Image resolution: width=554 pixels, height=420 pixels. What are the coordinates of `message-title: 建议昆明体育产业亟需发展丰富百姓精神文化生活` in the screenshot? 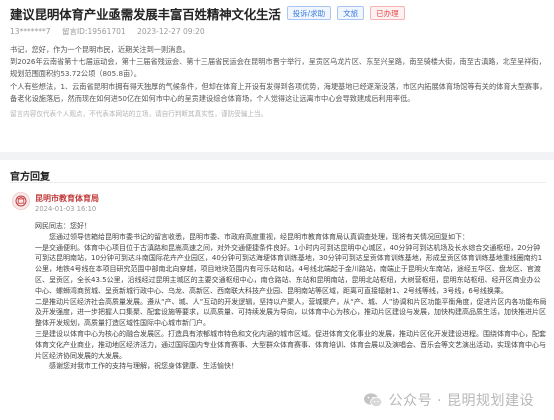 It's located at (145, 14).